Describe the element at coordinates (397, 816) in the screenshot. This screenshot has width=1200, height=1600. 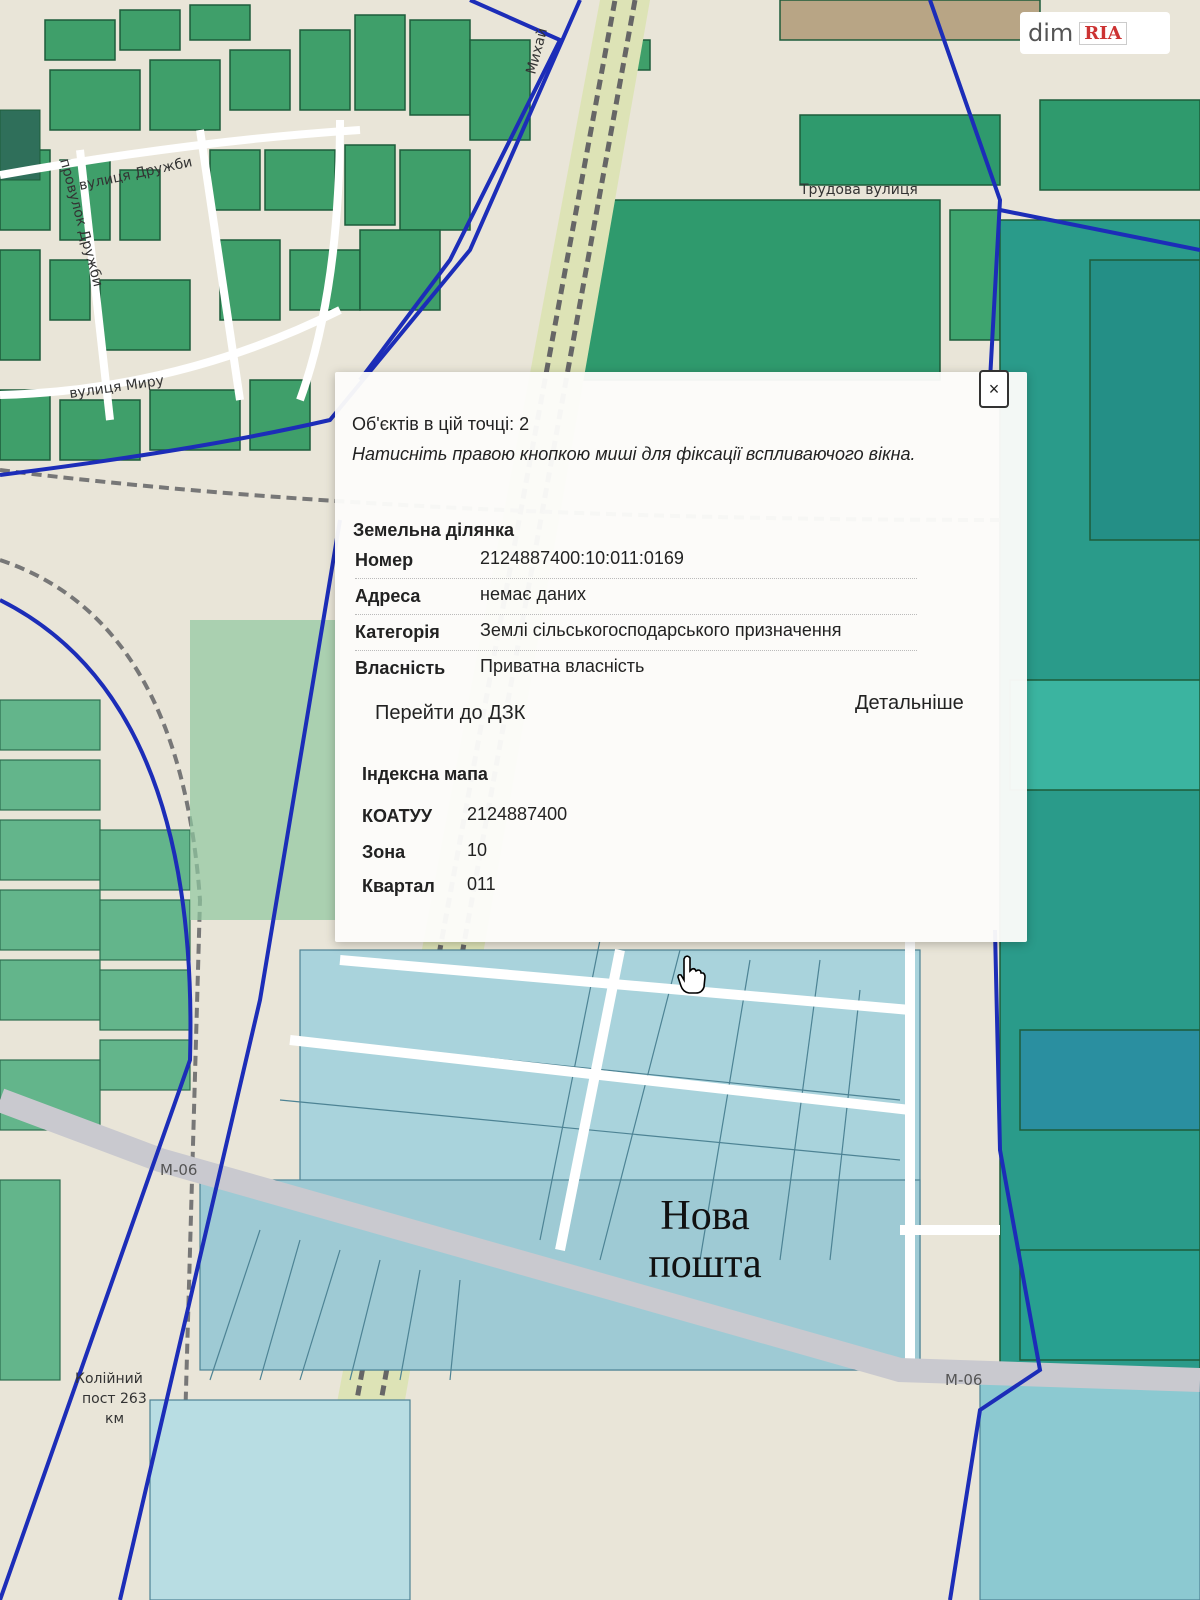
I see `row-key: КОАТУУ` at that location.